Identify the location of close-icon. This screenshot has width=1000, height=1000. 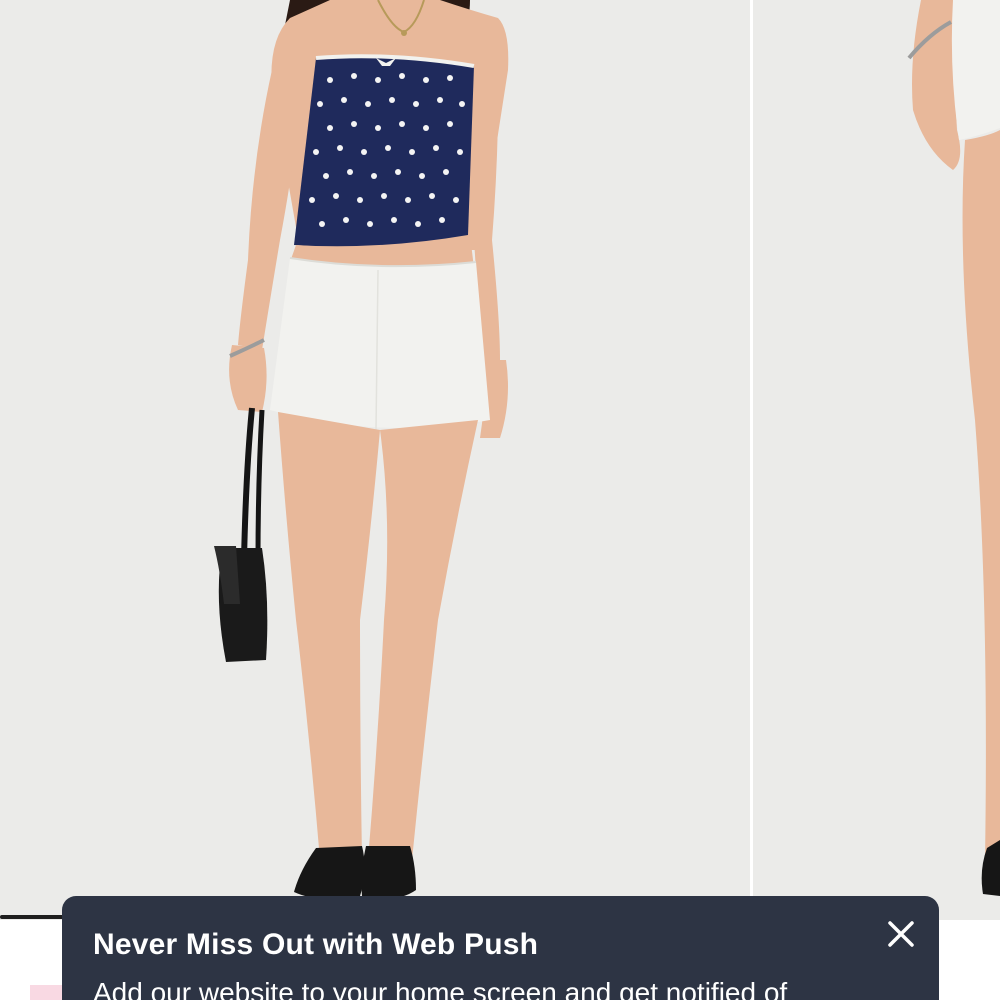
(901, 934).